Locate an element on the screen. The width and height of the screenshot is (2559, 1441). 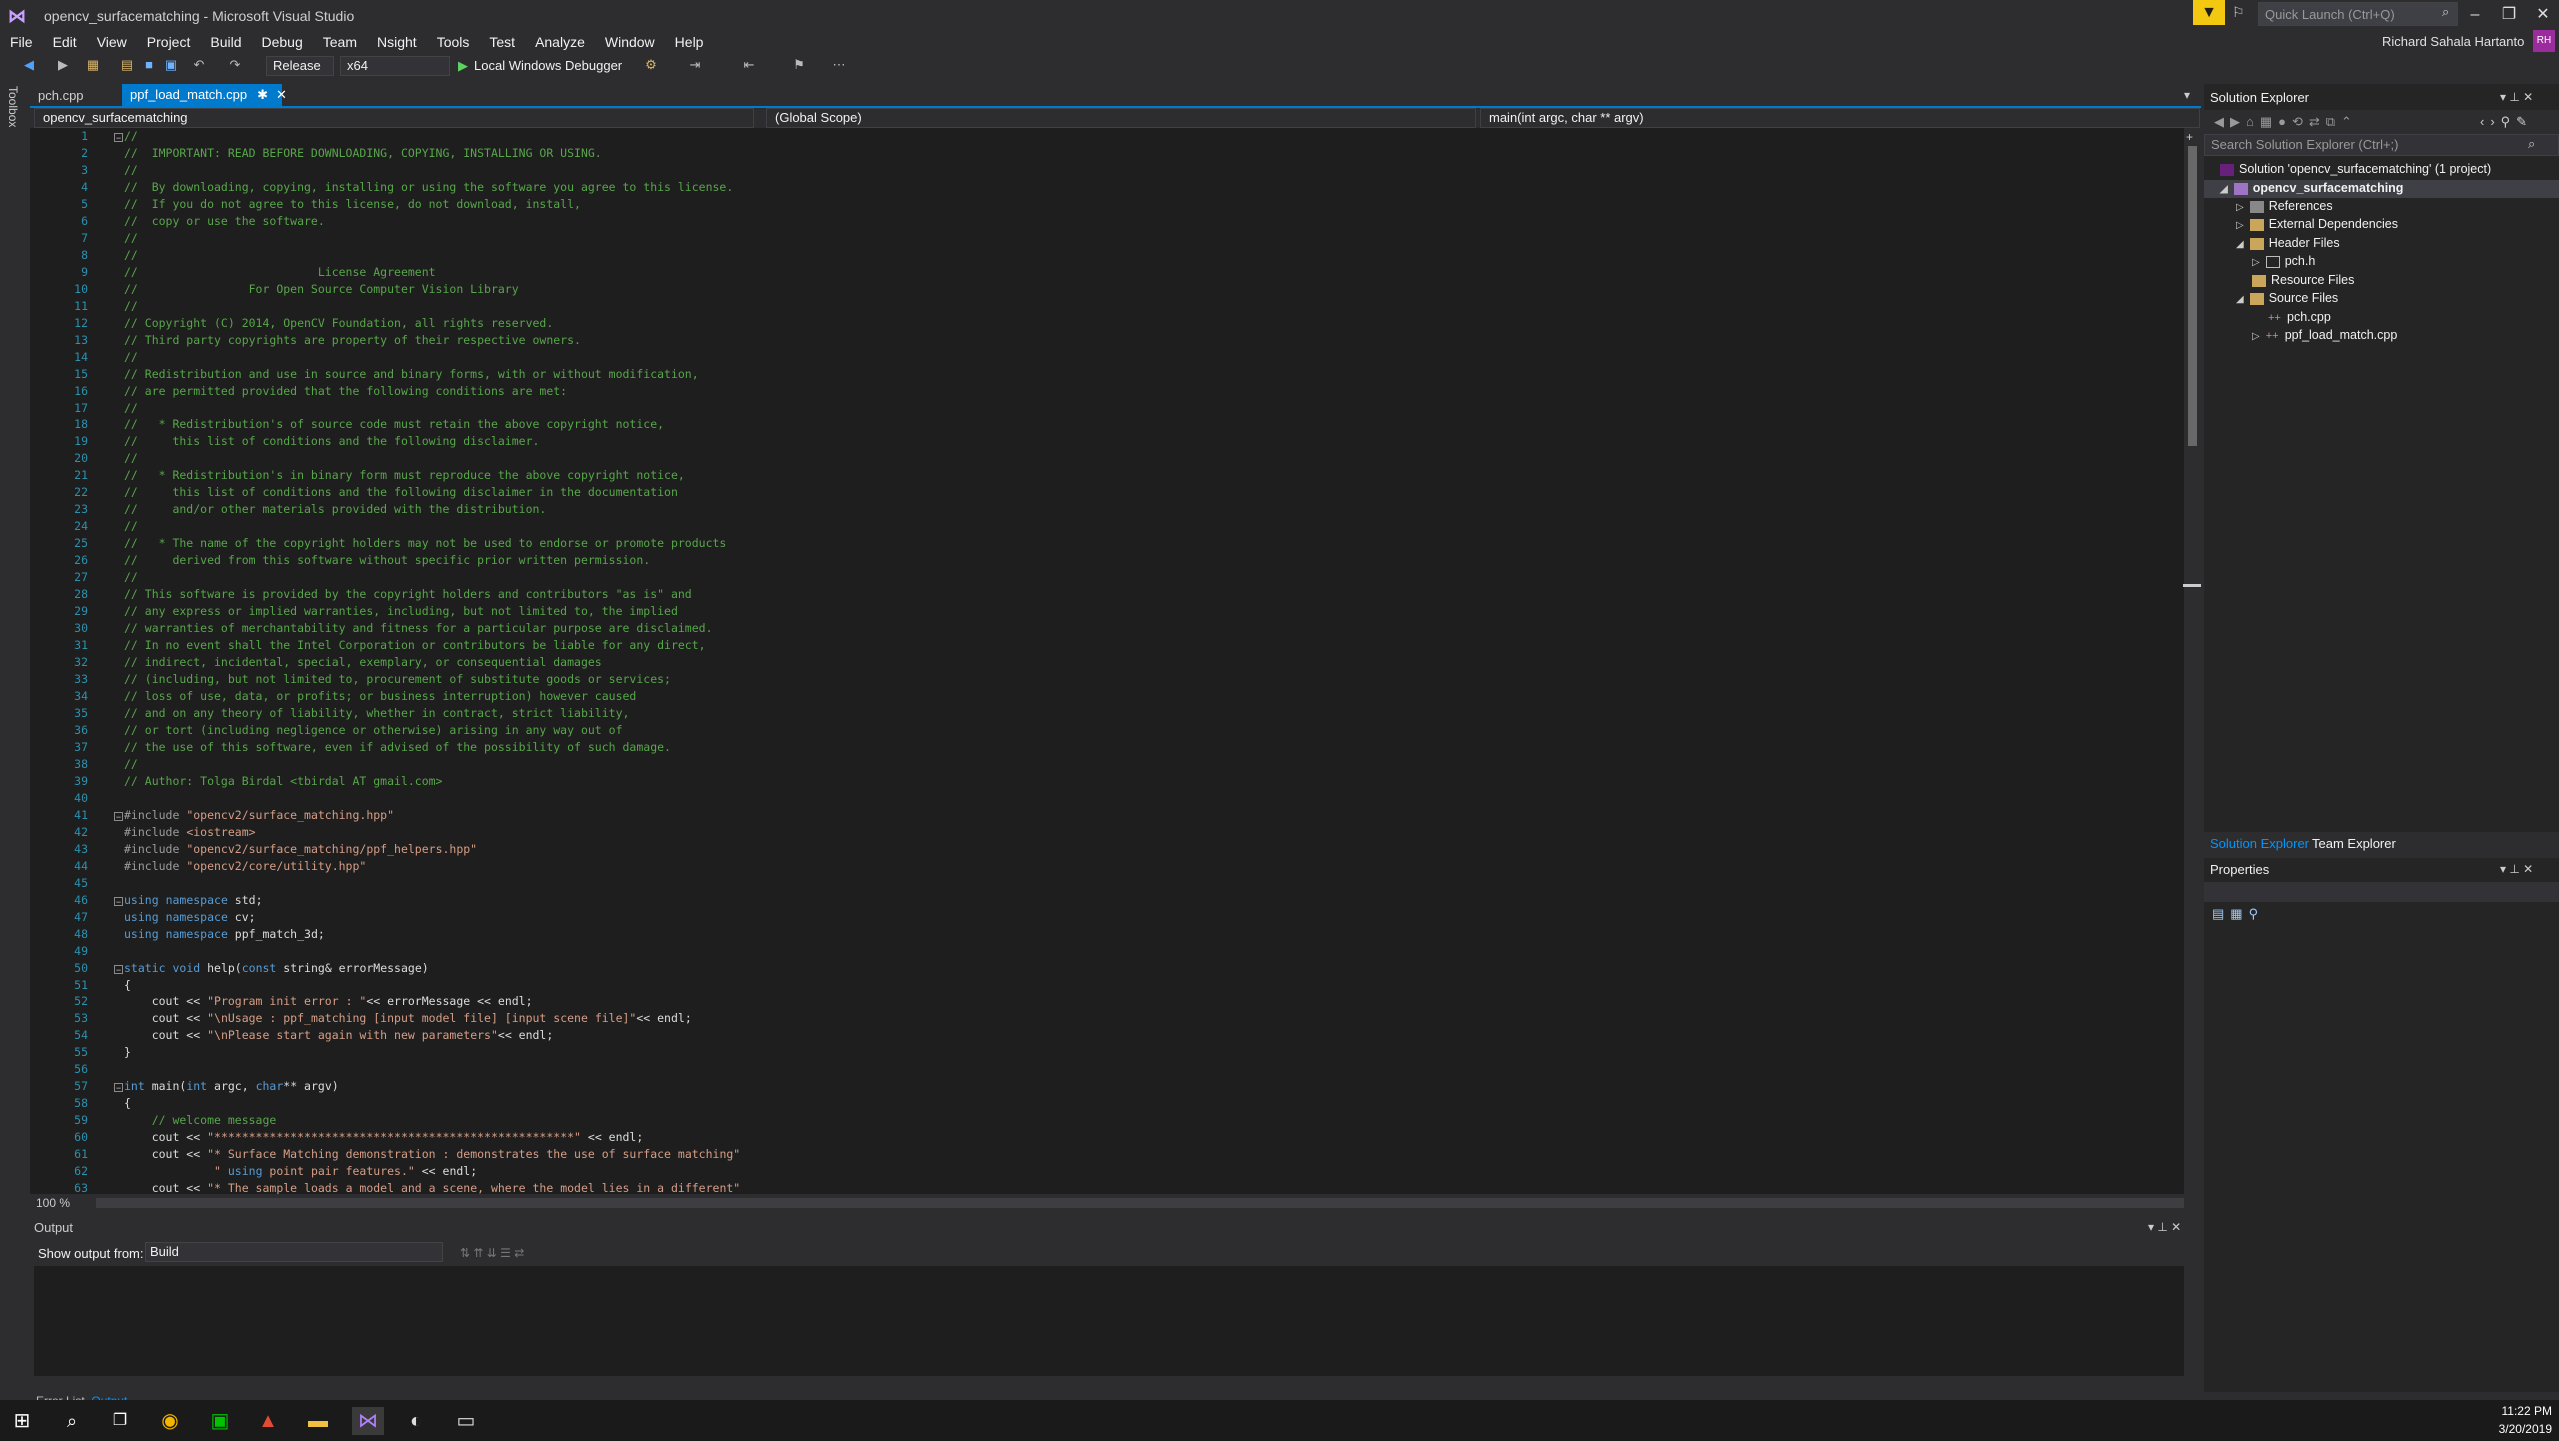
avatar: RH is located at coordinates (2544, 41).